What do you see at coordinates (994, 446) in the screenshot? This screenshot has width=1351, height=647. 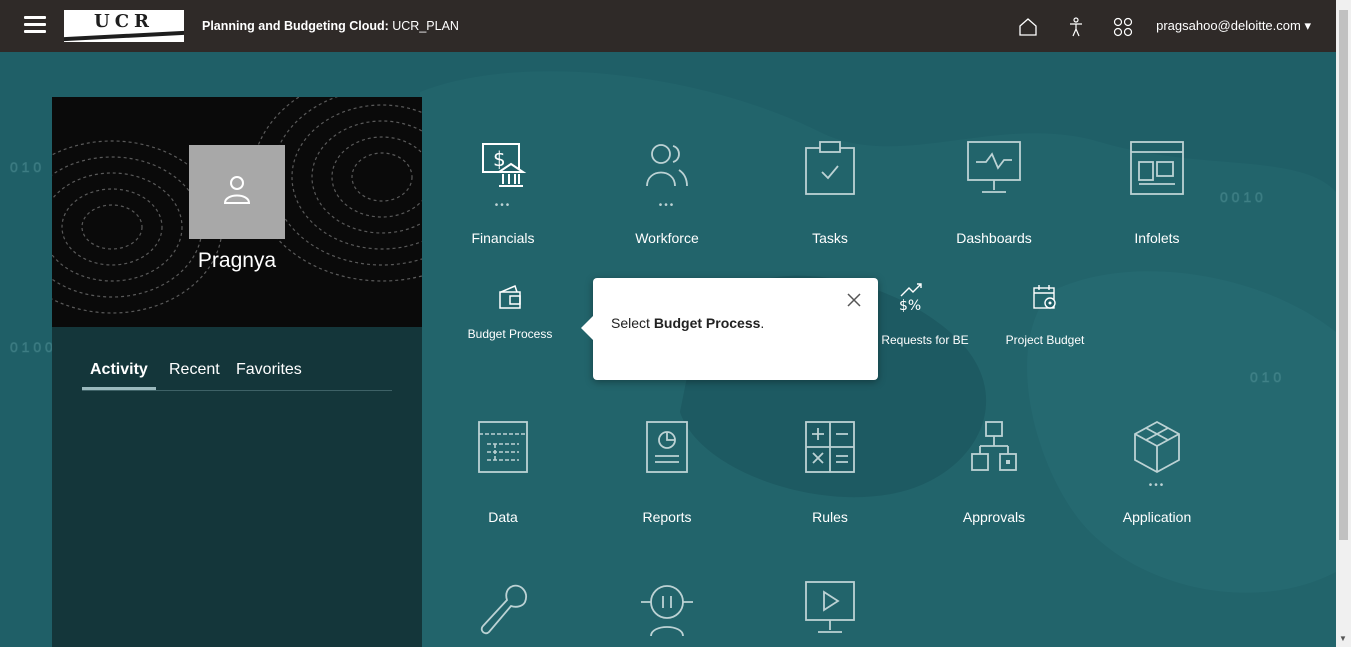 I see `approvals-icon` at bounding box center [994, 446].